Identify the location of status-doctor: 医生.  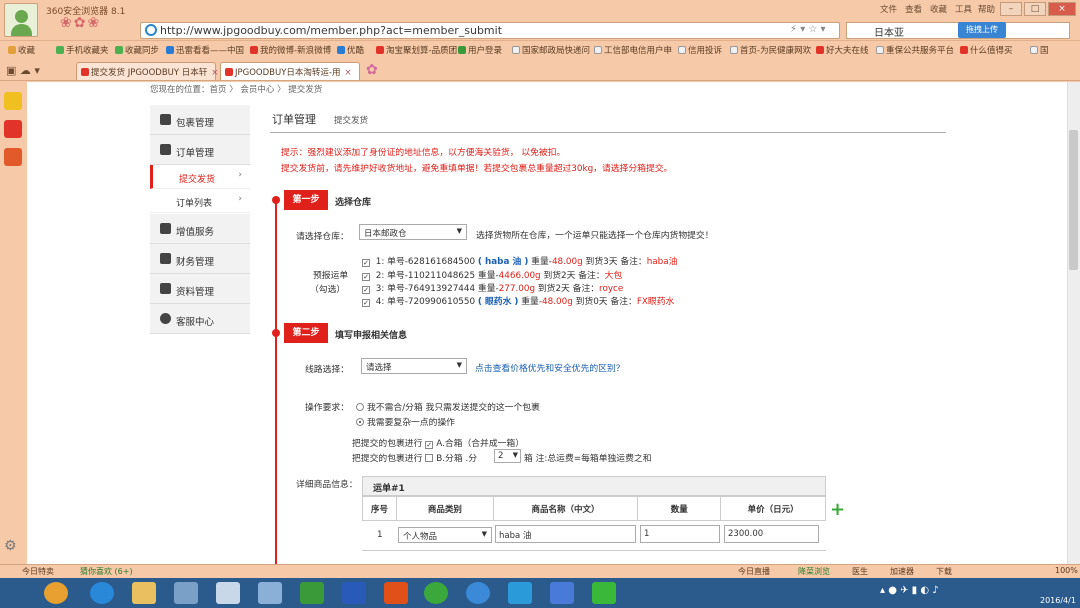
(860, 571).